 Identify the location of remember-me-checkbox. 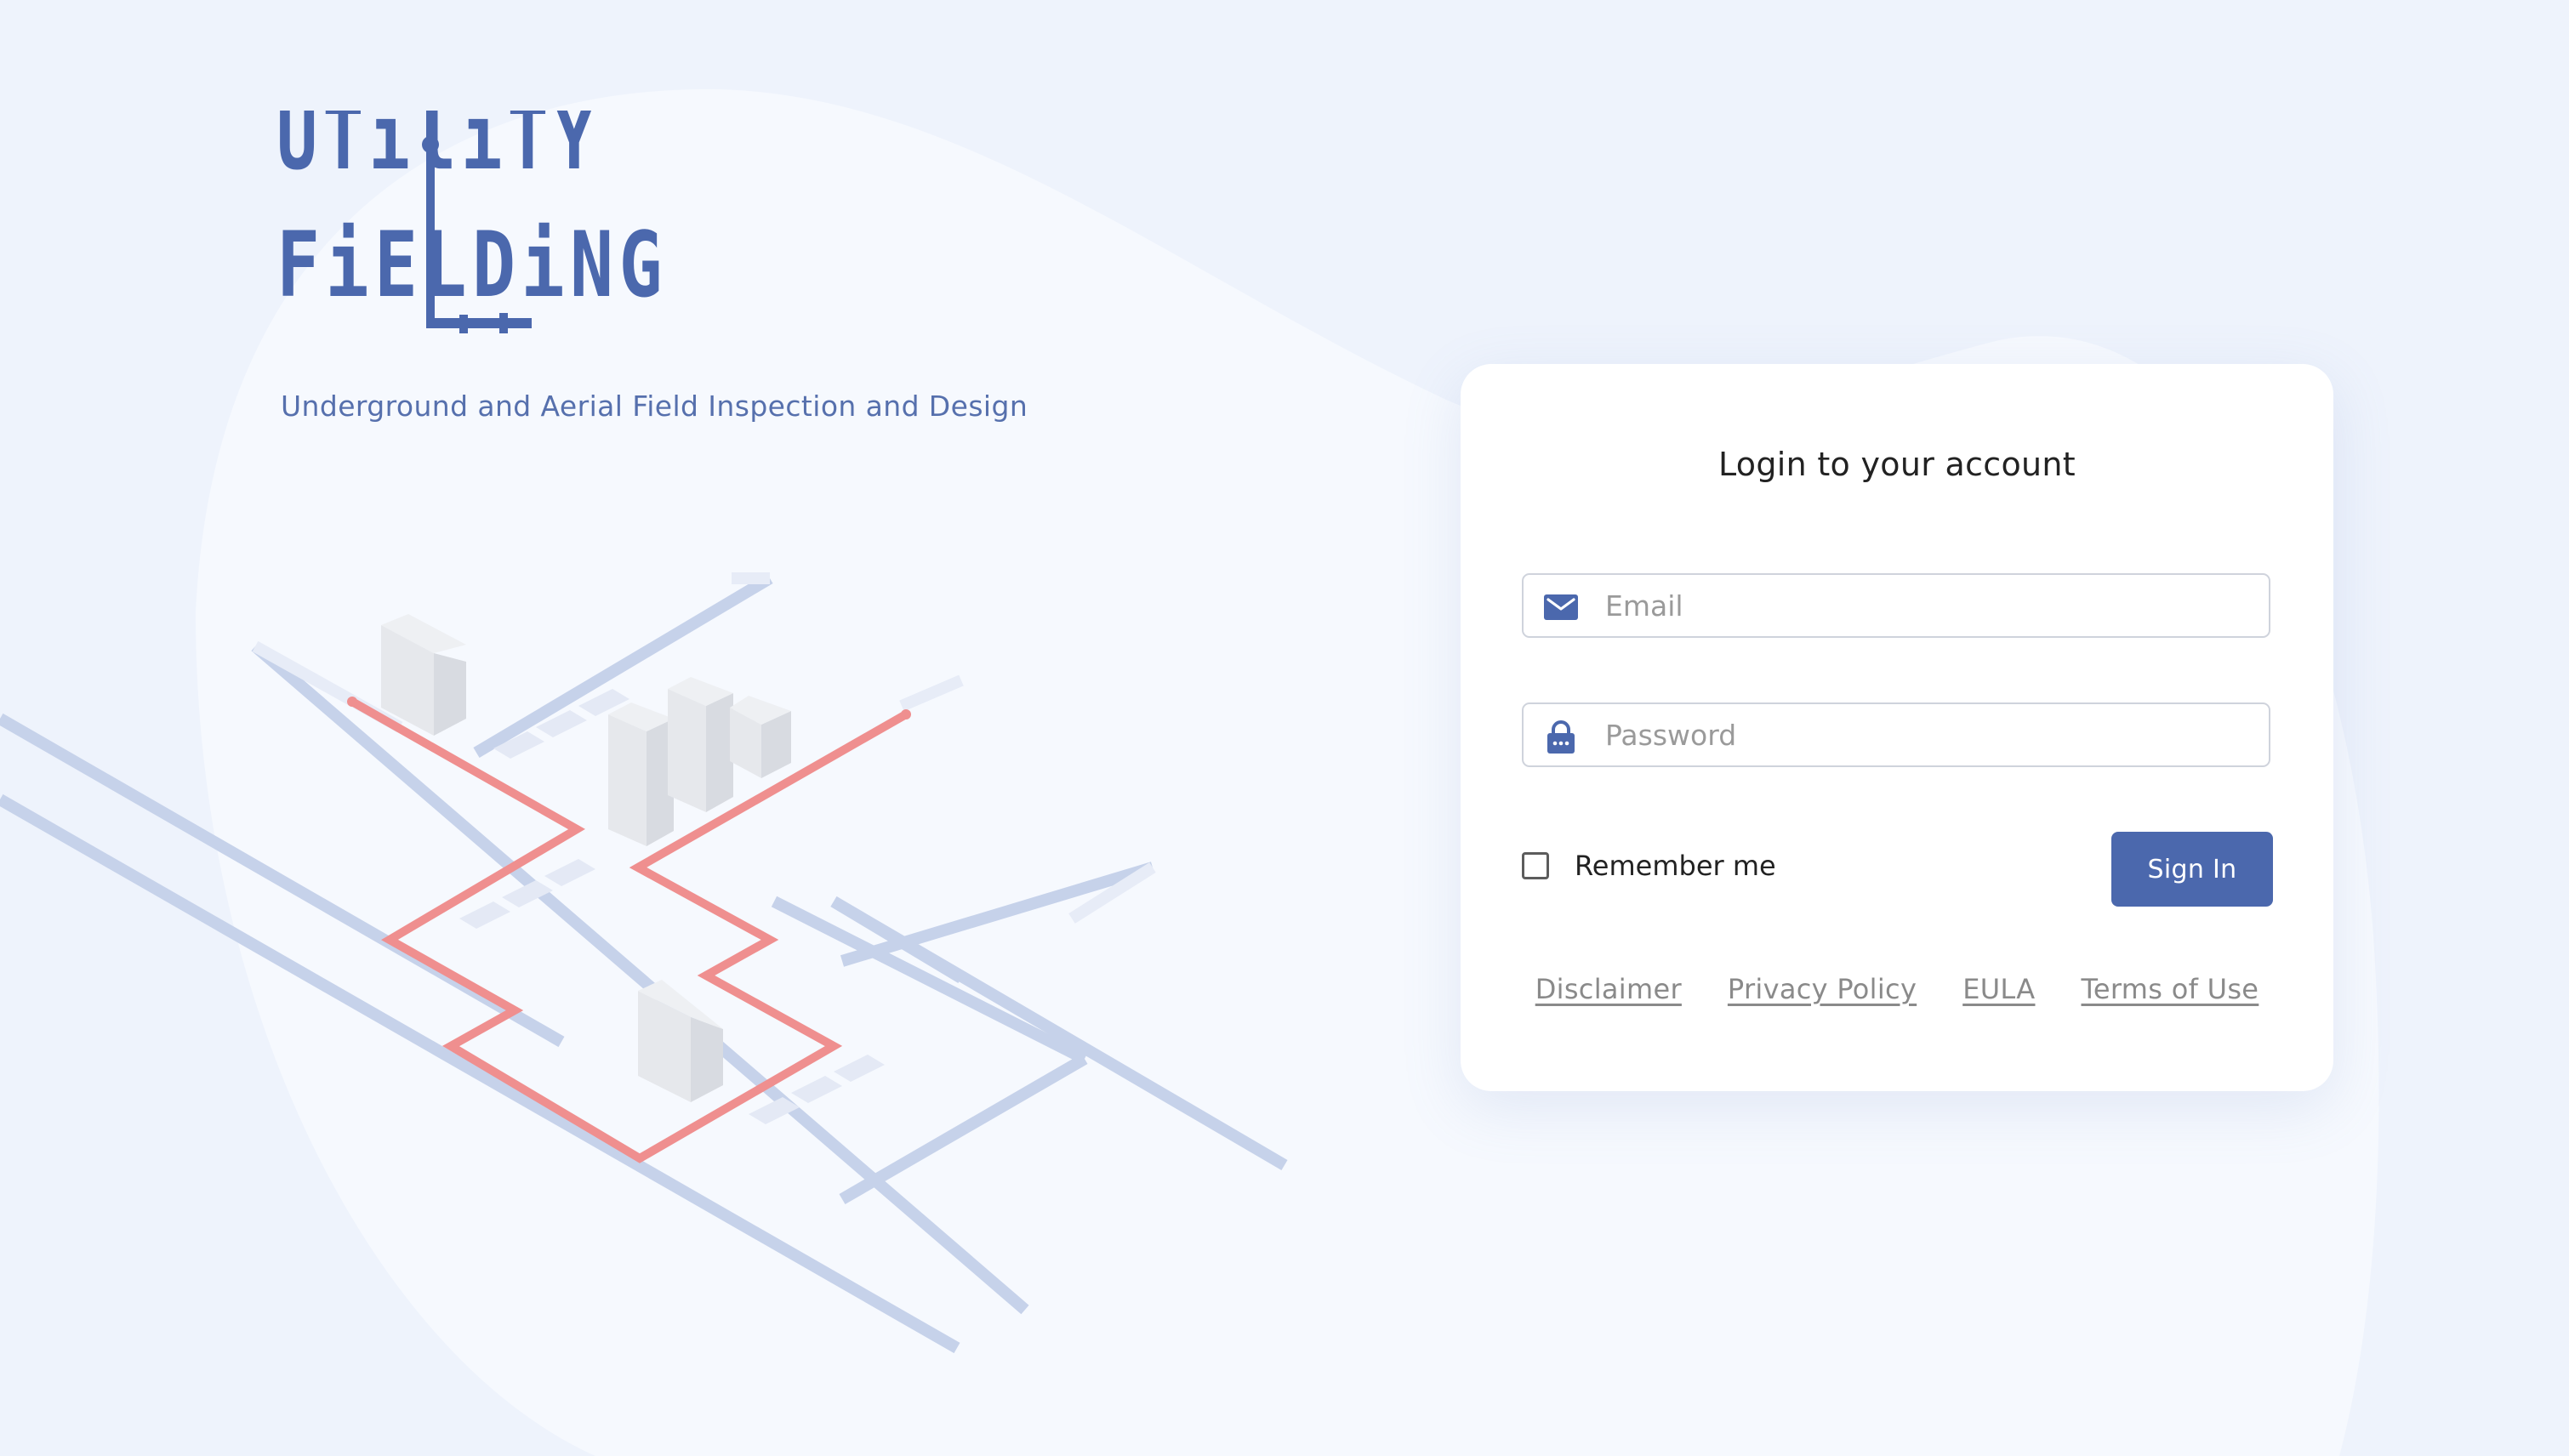
(1535, 865).